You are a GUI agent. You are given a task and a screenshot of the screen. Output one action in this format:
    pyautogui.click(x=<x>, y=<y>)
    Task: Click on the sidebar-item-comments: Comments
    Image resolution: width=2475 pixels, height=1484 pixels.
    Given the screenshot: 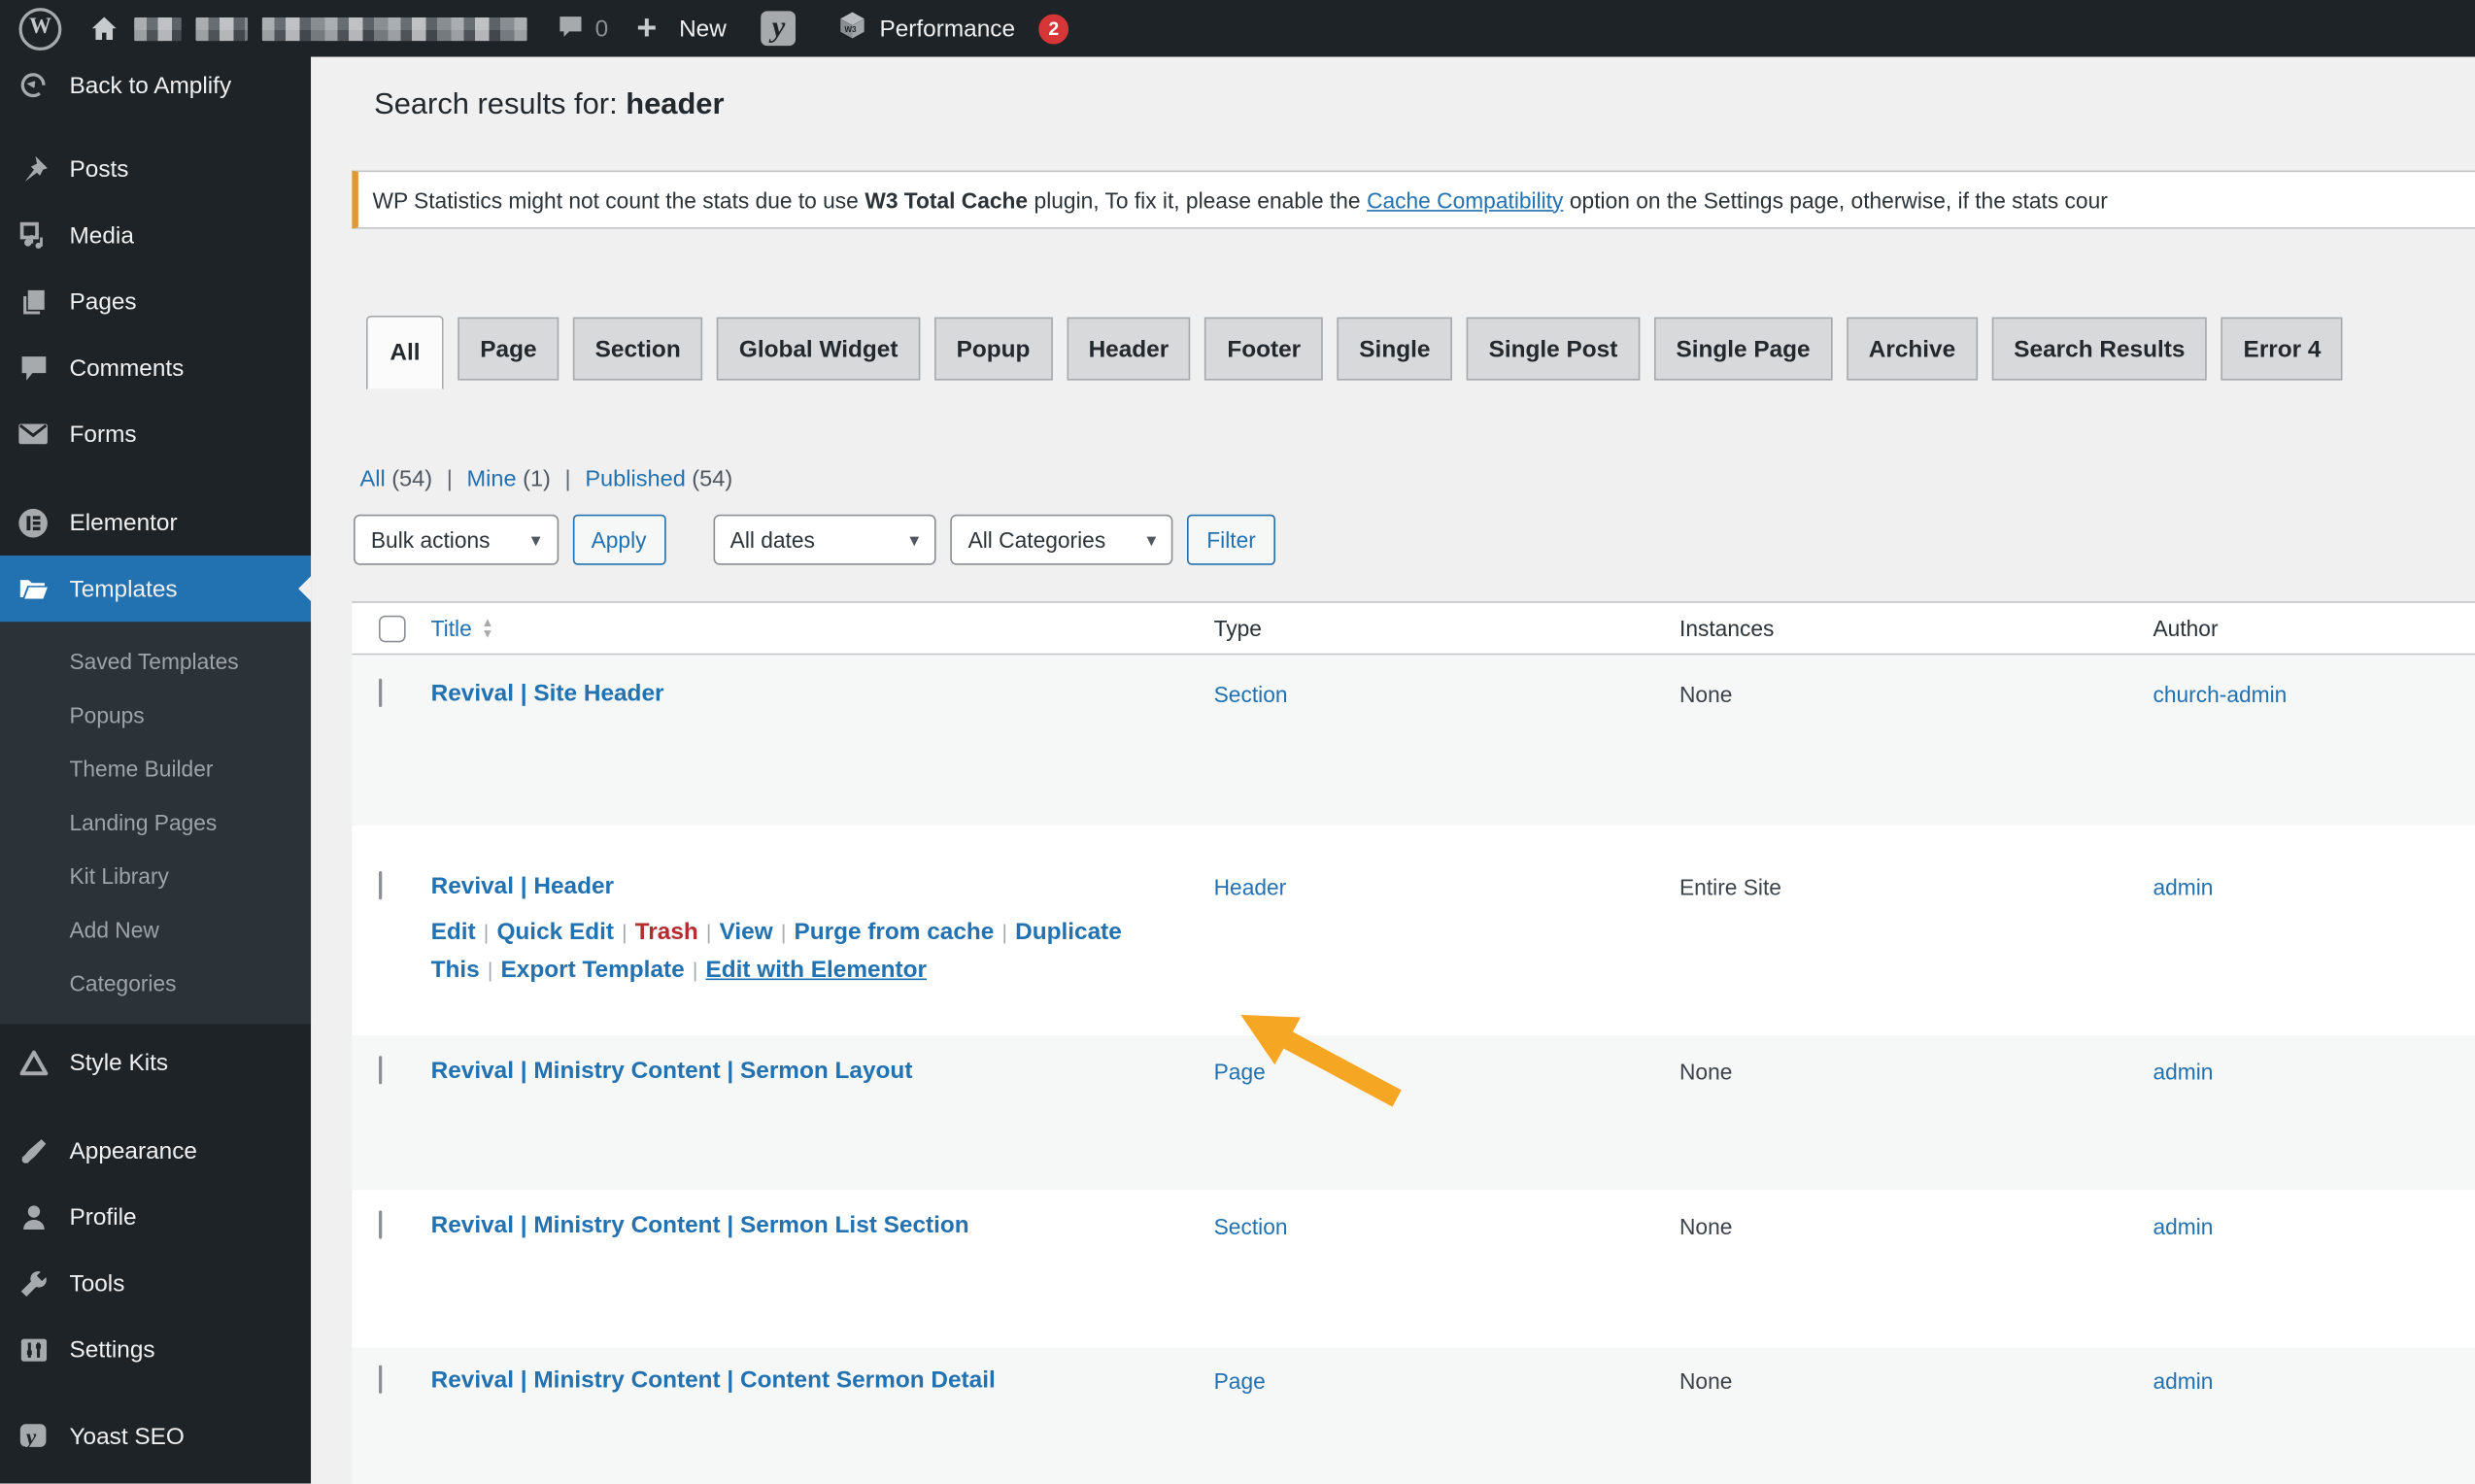 What is the action you would take?
    pyautogui.click(x=155, y=368)
    